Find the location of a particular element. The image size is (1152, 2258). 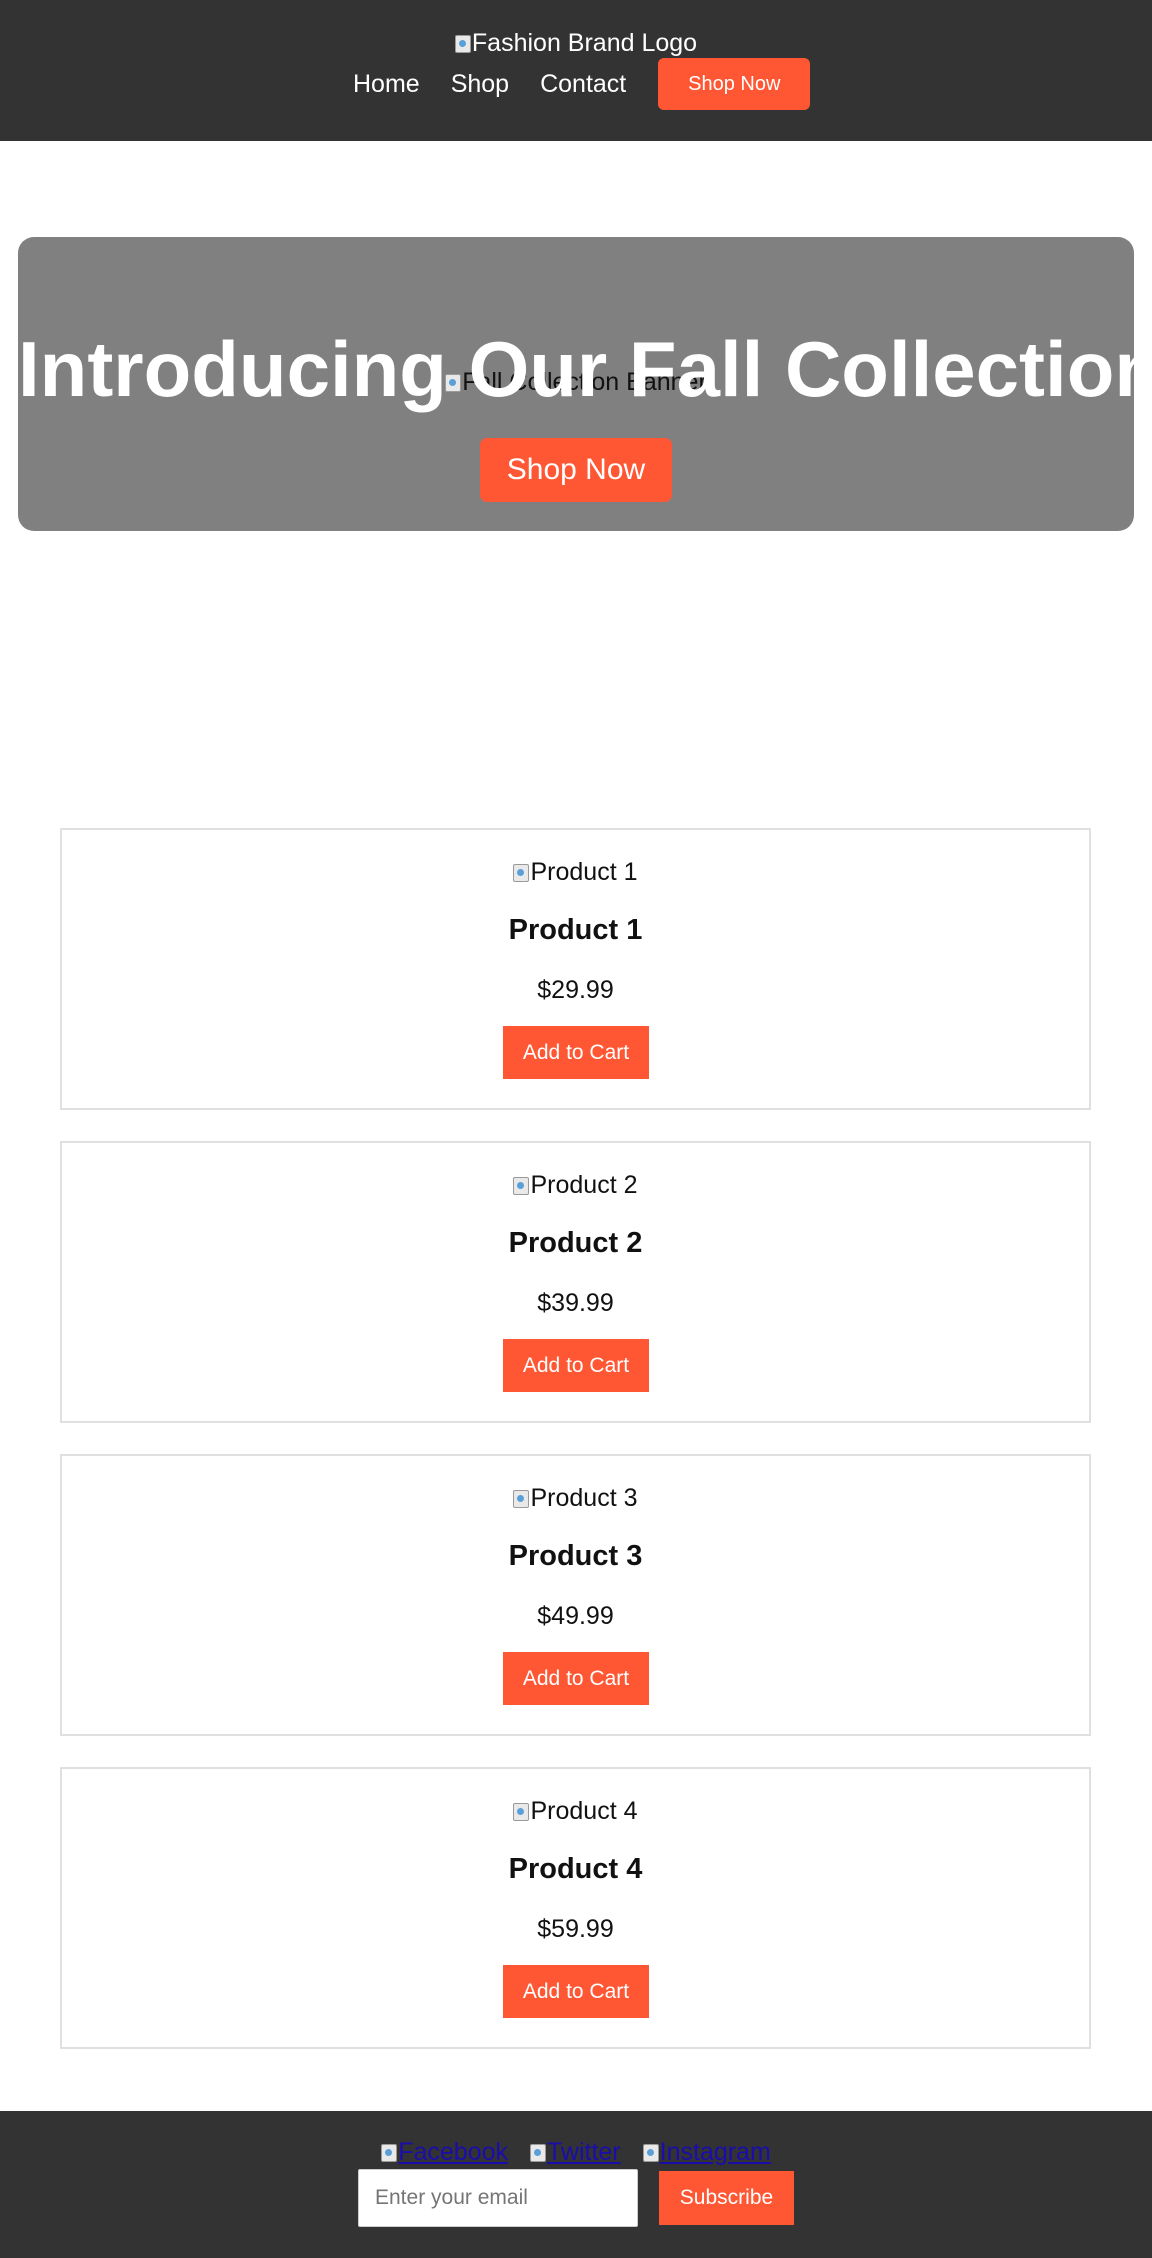

product-image-alt-text: Product 3 is located at coordinates (584, 1498).